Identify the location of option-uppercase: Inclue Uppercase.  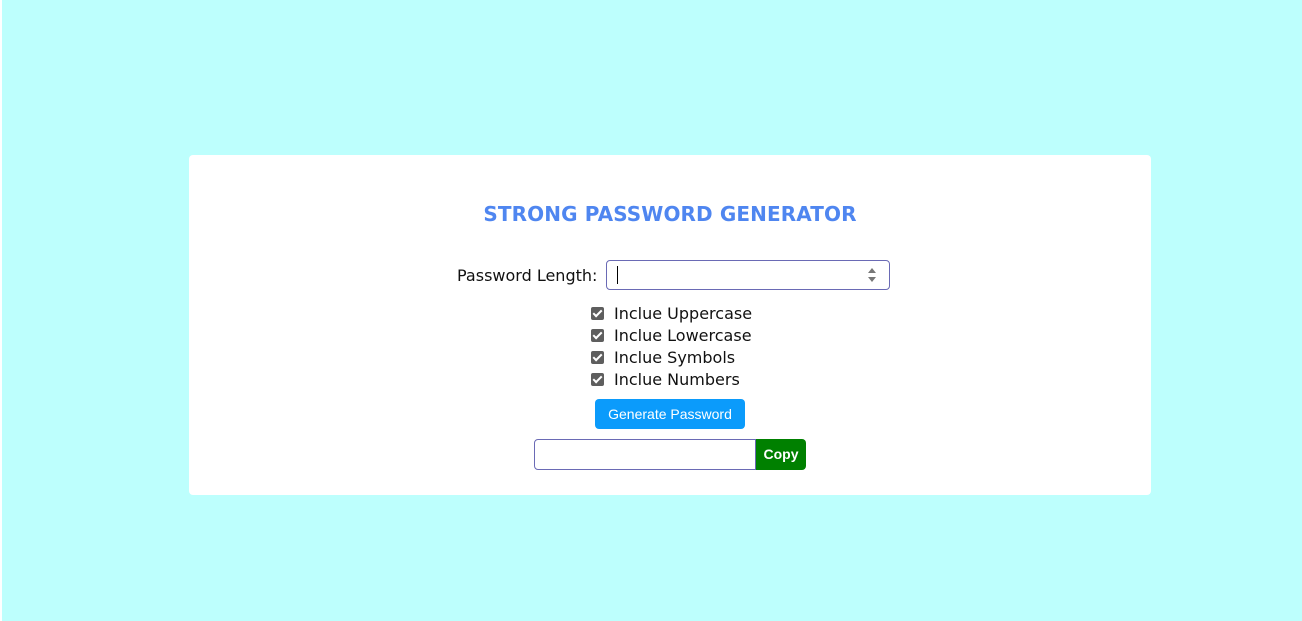
(671, 313).